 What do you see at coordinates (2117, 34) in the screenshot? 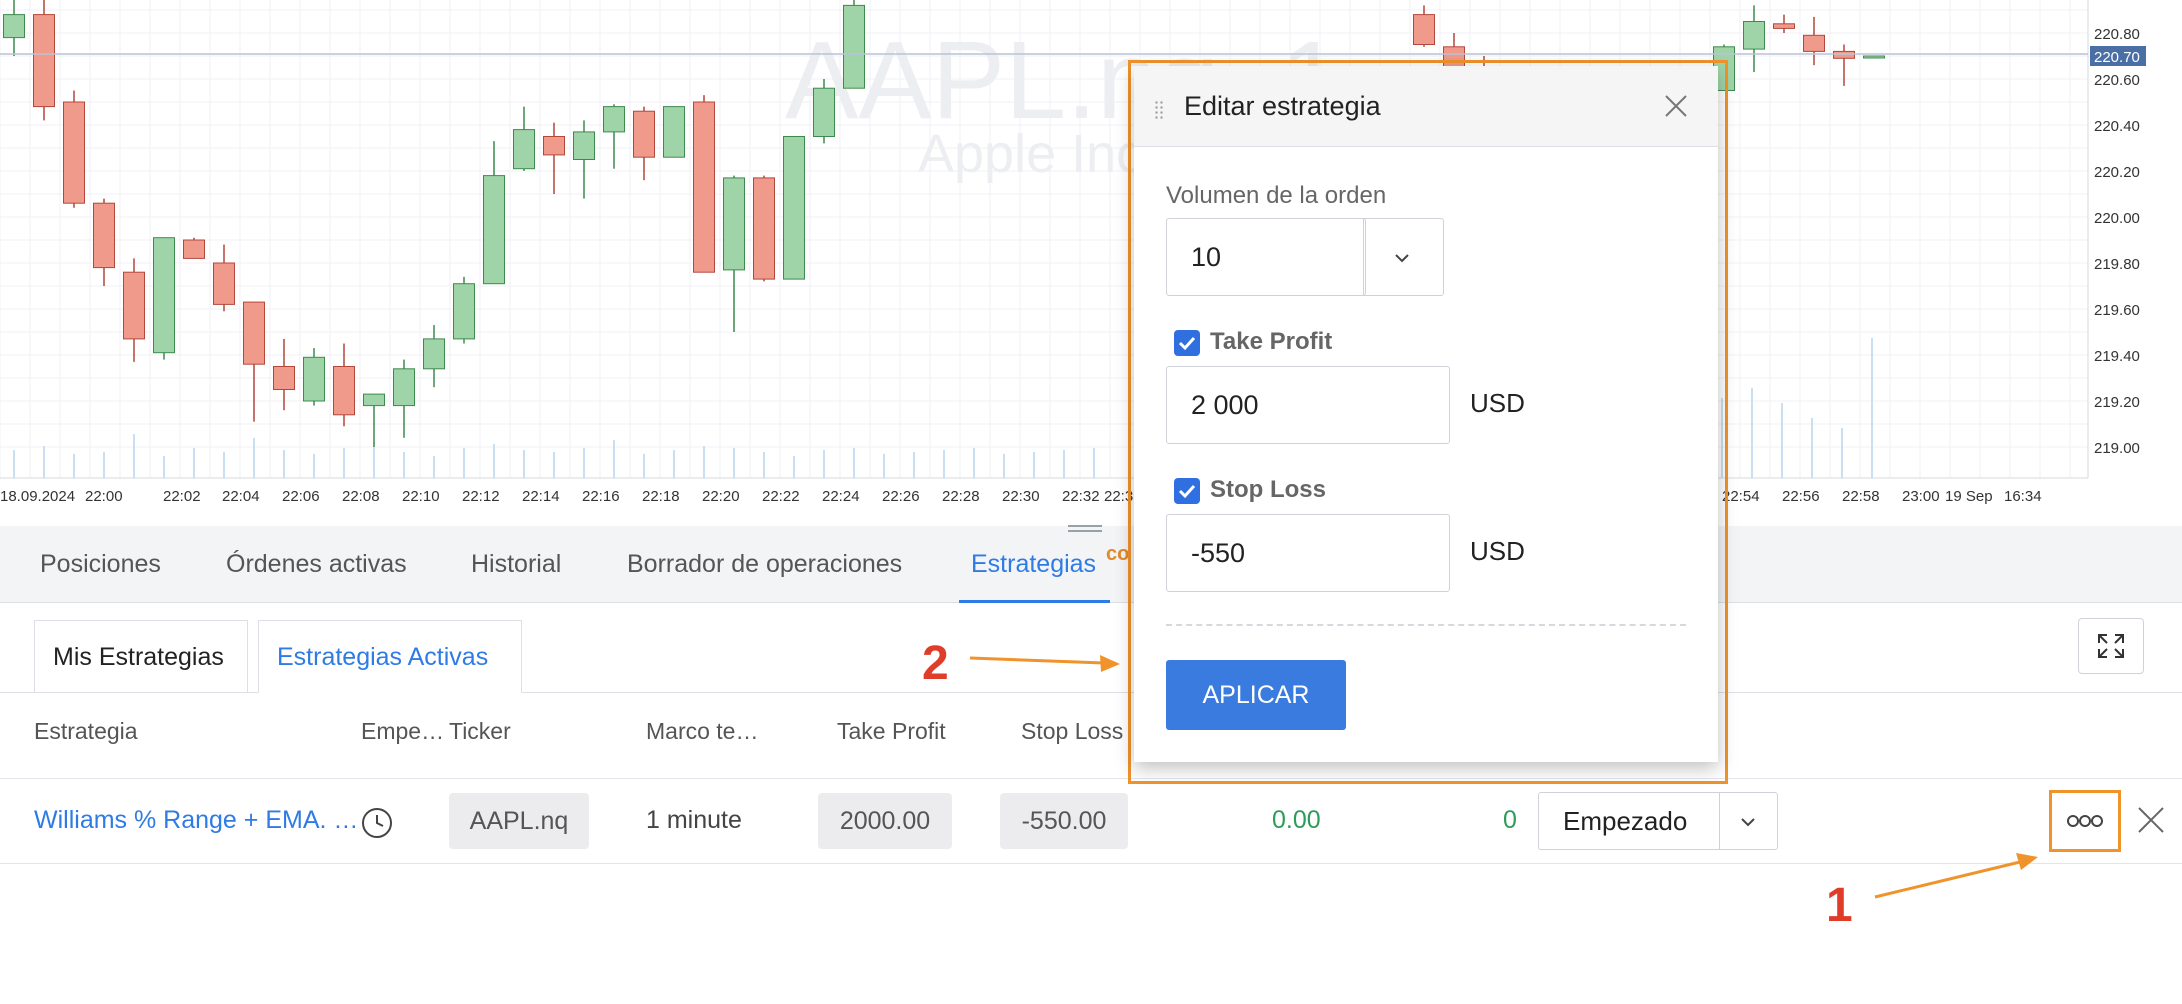
I see `price-axis-label: 220.80` at bounding box center [2117, 34].